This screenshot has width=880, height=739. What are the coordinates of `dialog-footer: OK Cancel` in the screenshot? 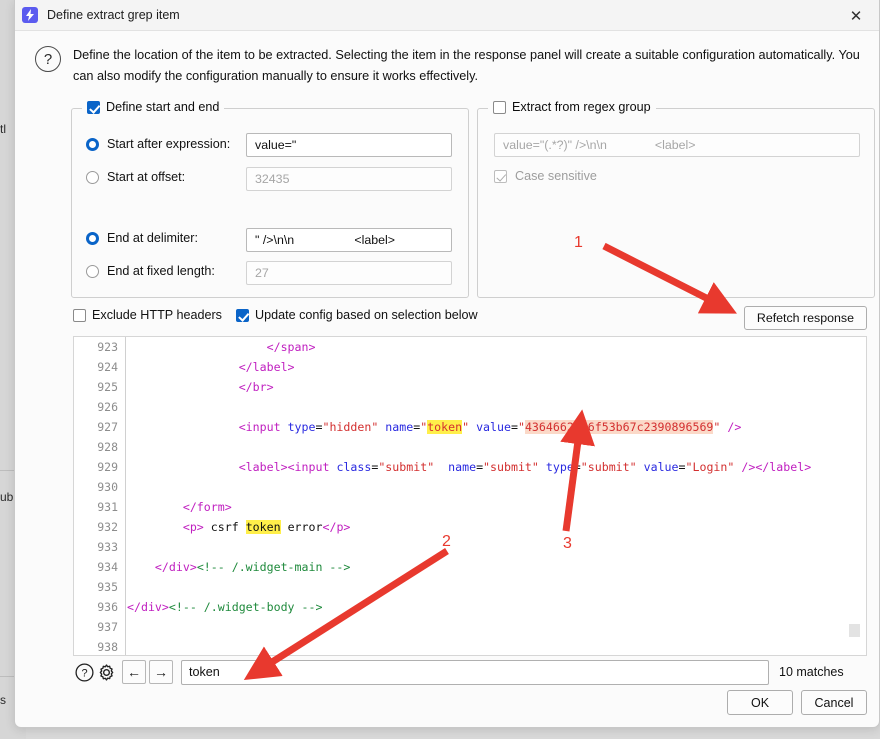 It's located at (797, 702).